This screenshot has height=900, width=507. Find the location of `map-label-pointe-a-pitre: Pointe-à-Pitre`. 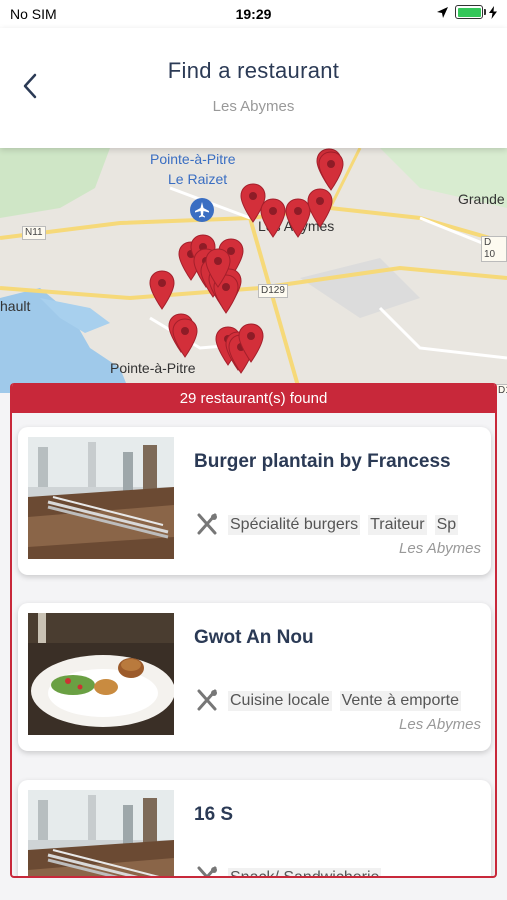

map-label-pointe-a-pitre: Pointe-à-Pitre is located at coordinates (153, 368).